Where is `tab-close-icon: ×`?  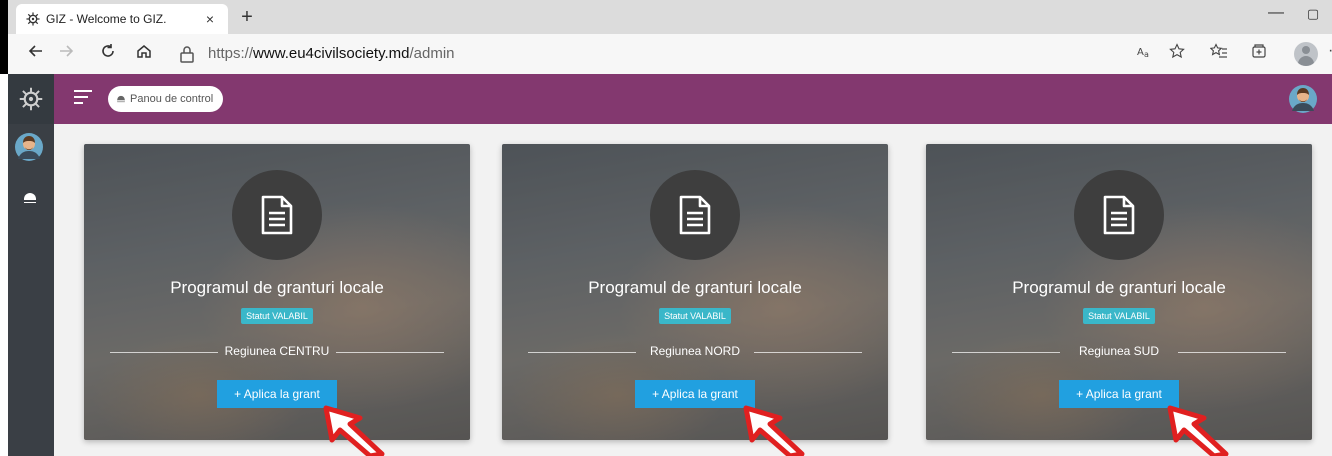 tab-close-icon: × is located at coordinates (210, 19).